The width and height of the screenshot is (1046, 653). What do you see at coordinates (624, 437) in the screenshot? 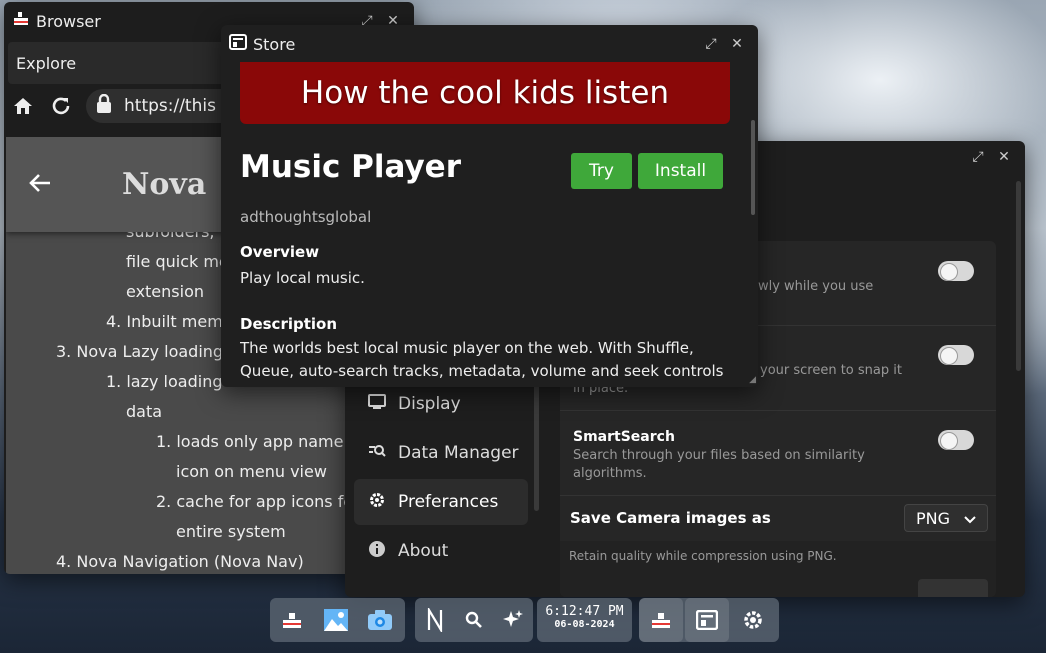
I see `setting-title: SmartSearch` at bounding box center [624, 437].